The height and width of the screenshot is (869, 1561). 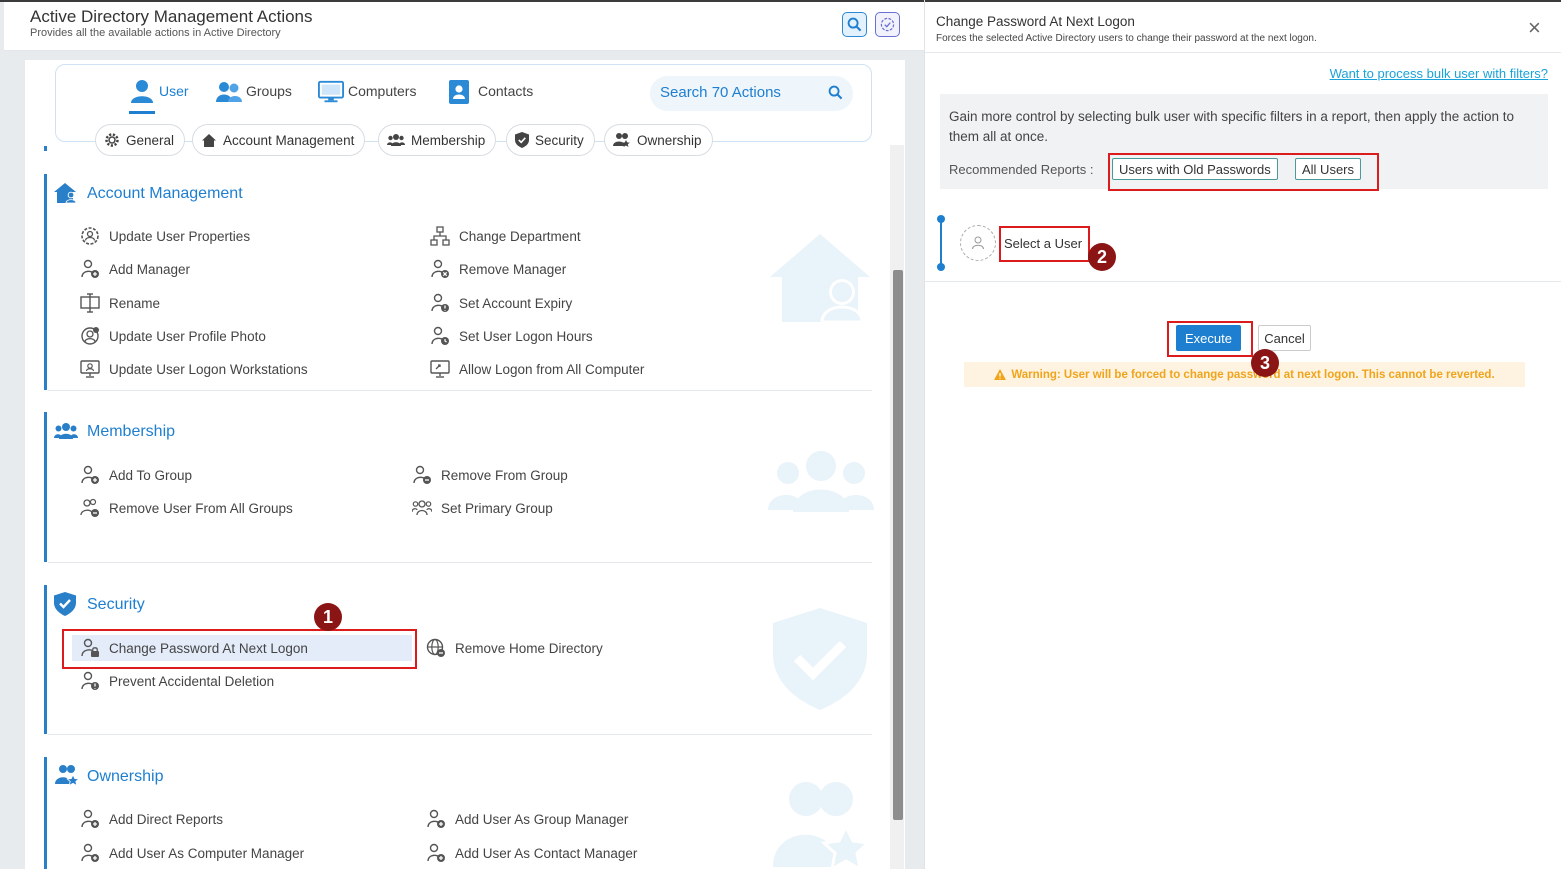 I want to click on user-minus-icon, so click(x=422, y=474).